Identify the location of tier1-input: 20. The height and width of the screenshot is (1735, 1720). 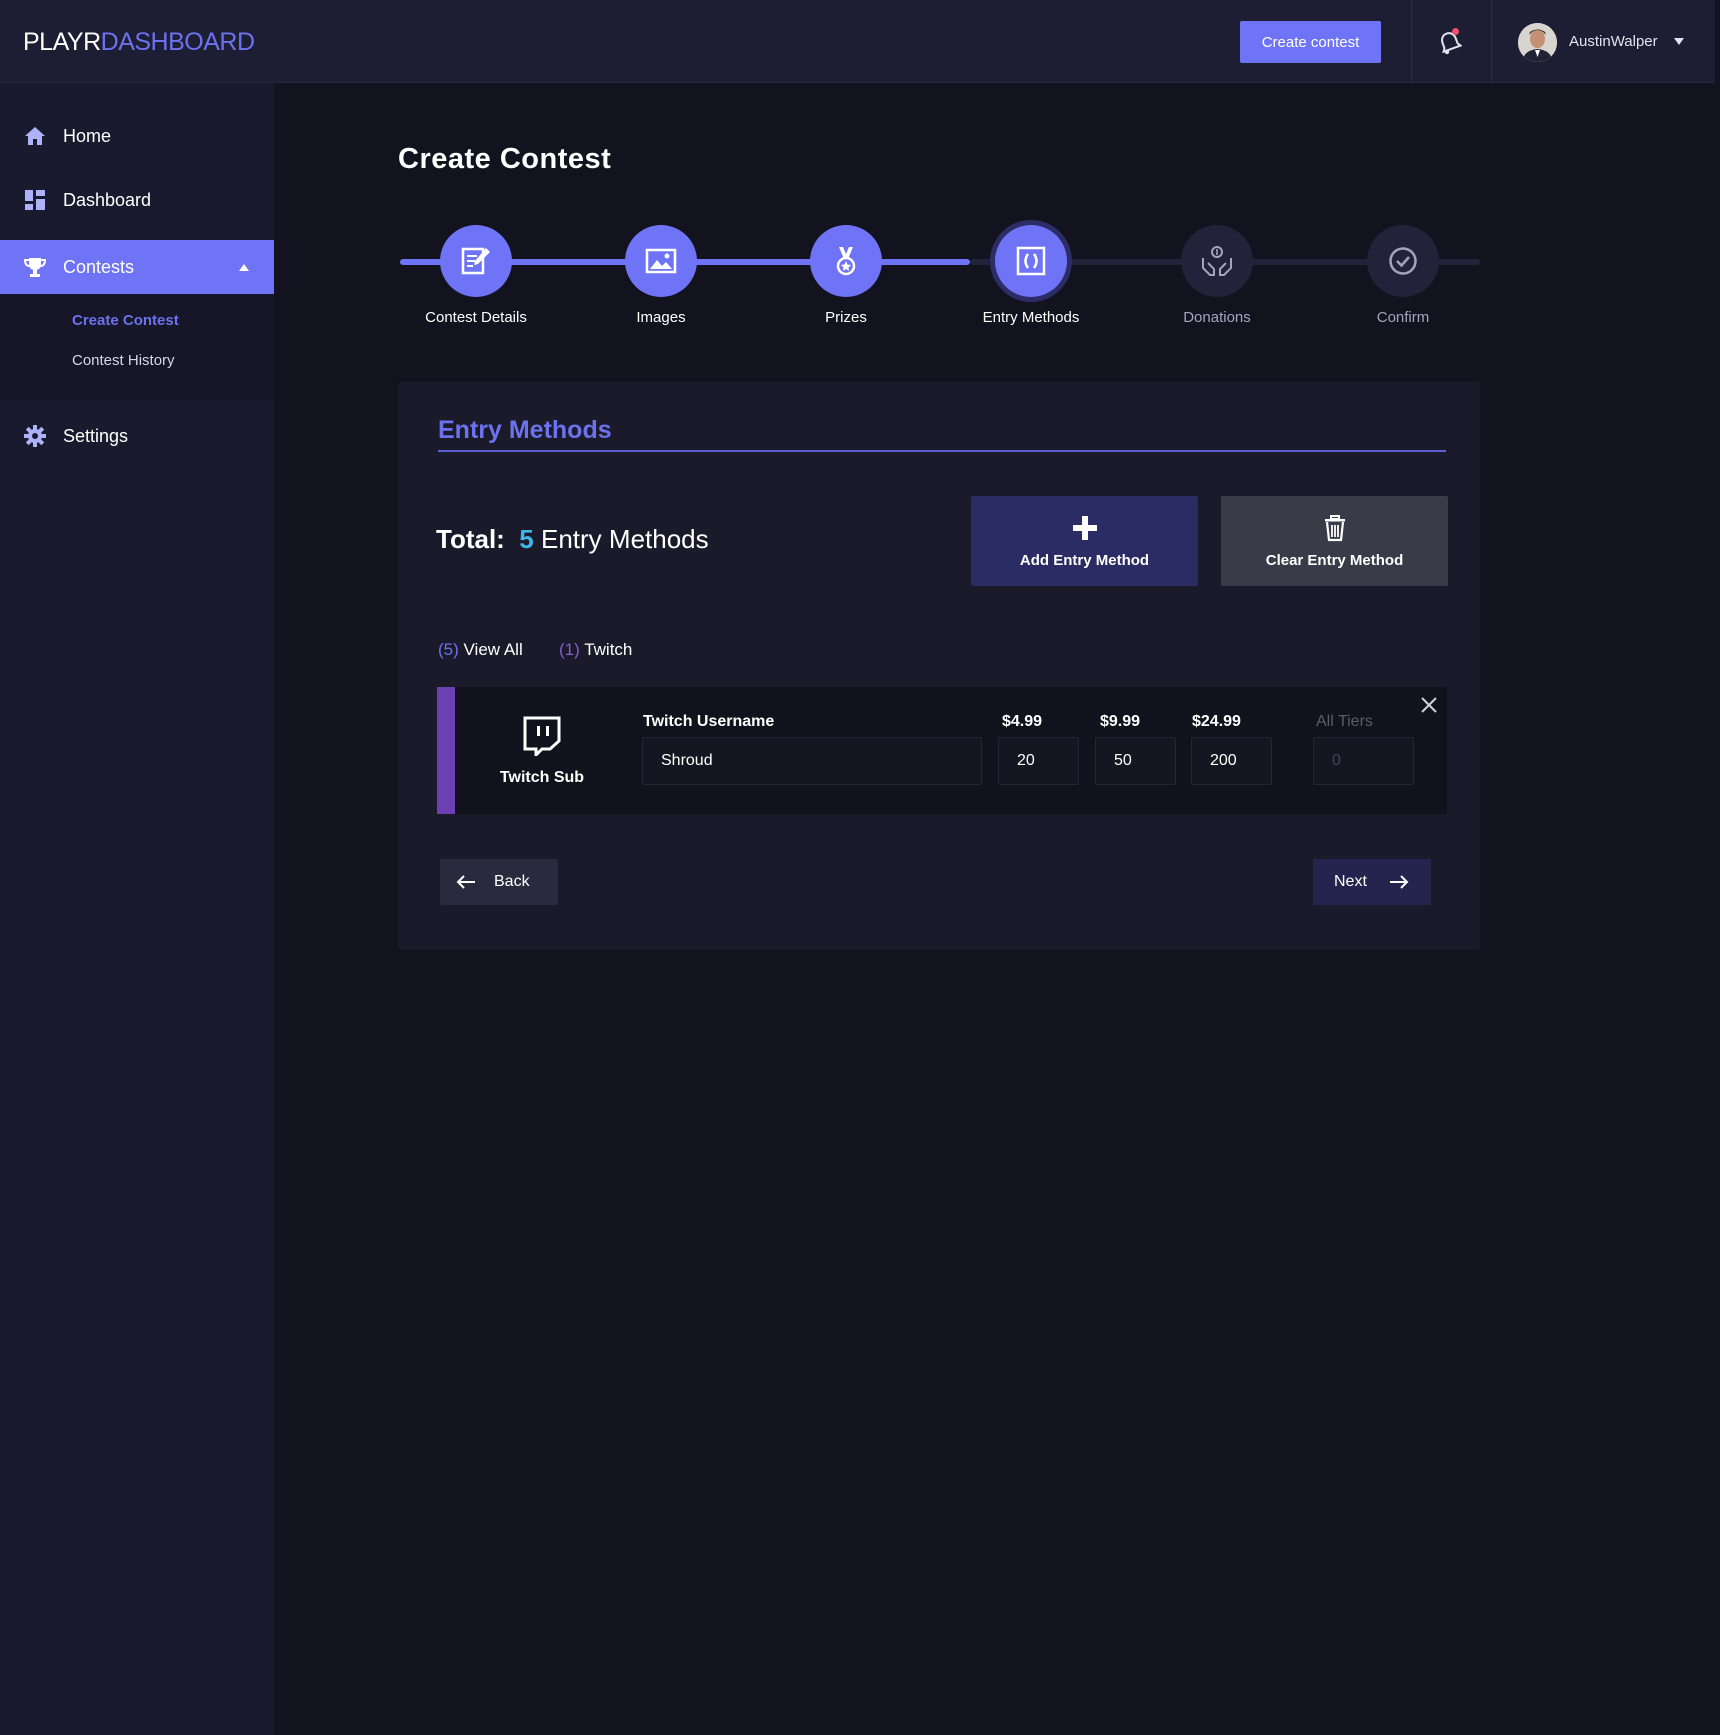
(1038, 761).